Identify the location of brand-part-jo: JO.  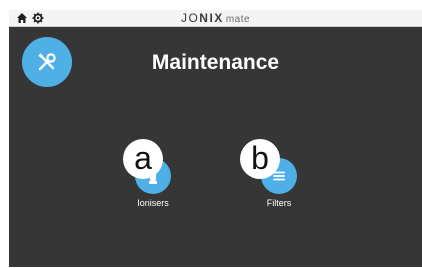
(190, 18).